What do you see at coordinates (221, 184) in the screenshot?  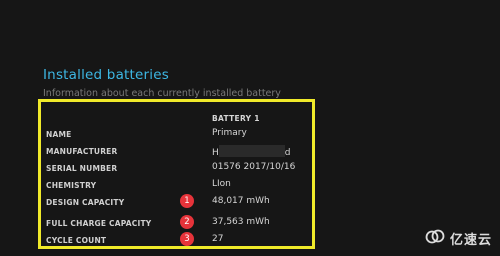 I see `row-value-chemistry: LIon` at bounding box center [221, 184].